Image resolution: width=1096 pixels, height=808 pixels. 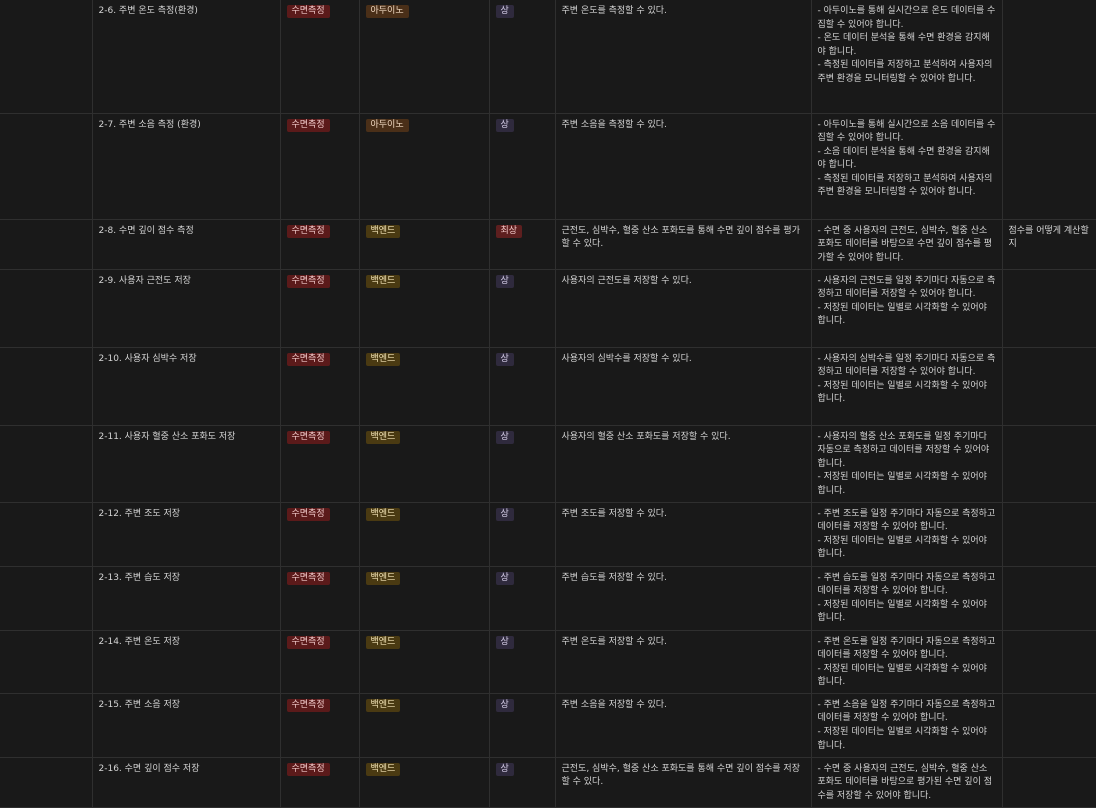 I want to click on description-cell: 주변 온도를 측정할 수 있다., so click(x=683, y=57).